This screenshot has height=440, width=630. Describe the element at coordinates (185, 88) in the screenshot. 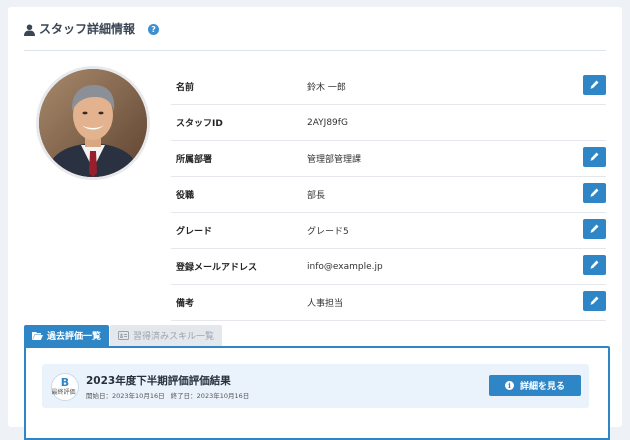

I see `field-label: 名前` at that location.